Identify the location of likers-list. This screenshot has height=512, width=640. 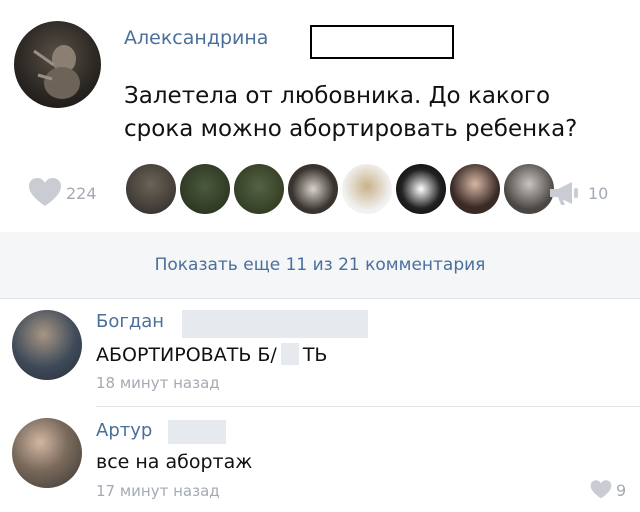
(342, 189).